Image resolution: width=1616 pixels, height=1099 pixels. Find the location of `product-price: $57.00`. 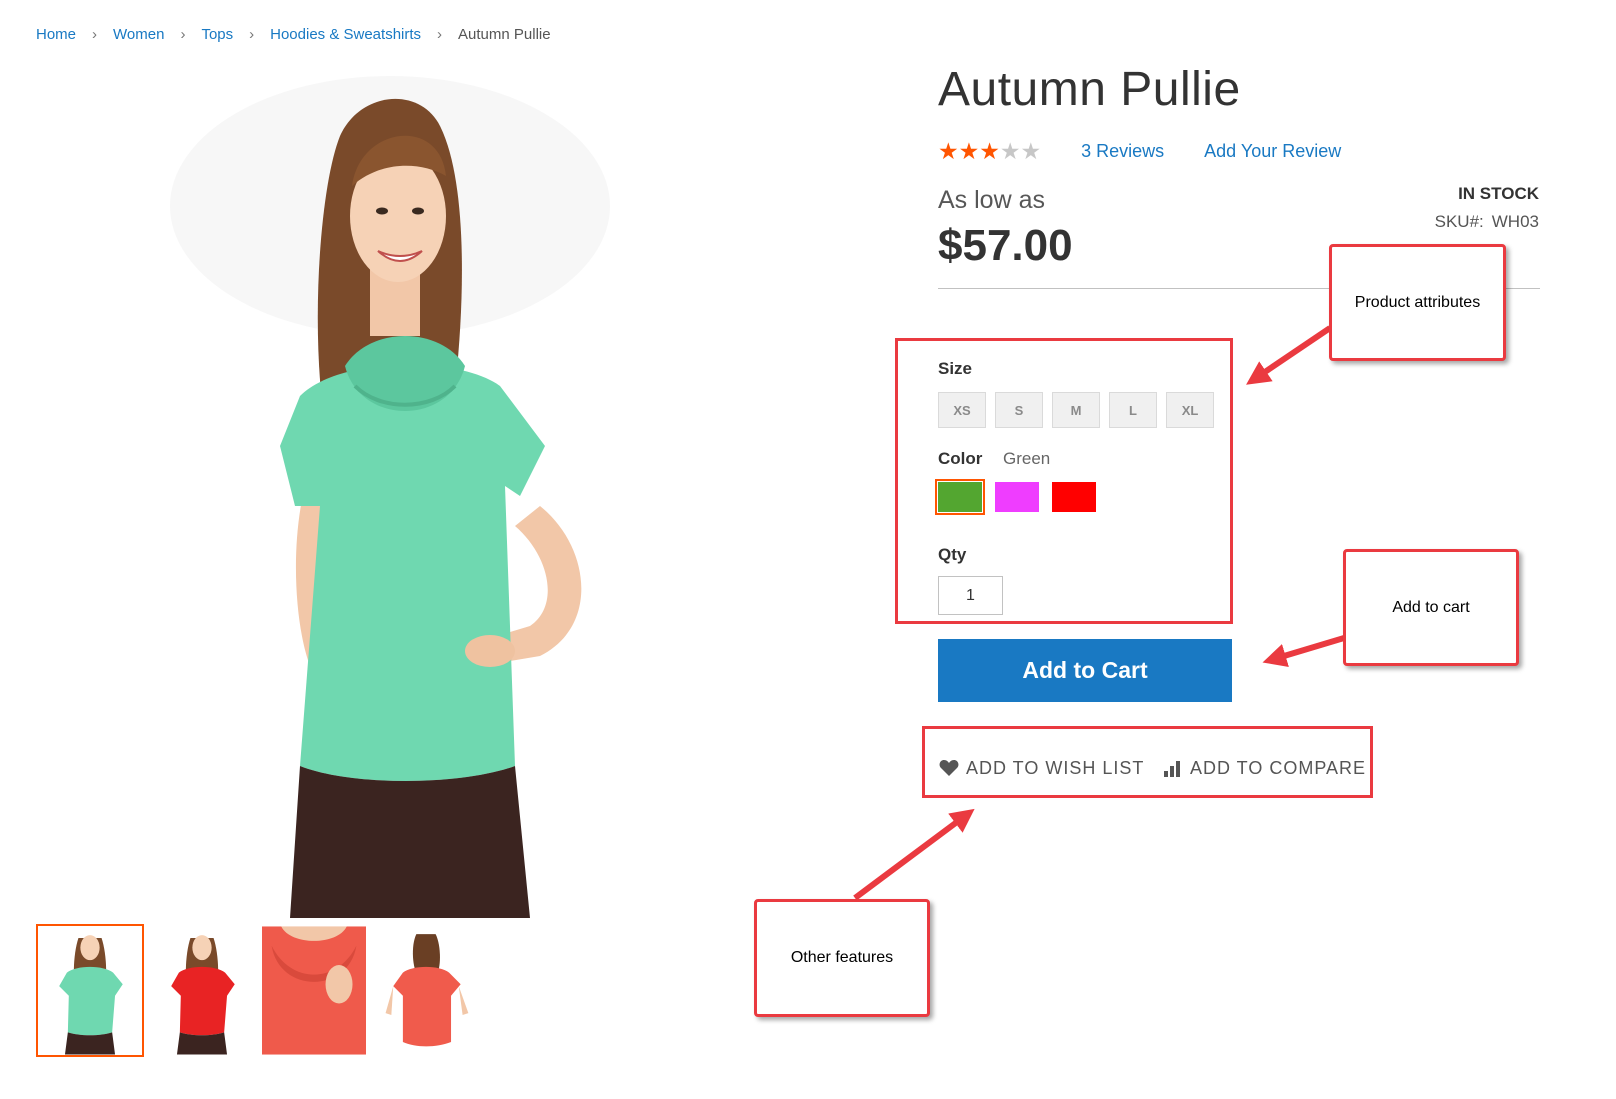

product-price: $57.00 is located at coordinates (1005, 245).